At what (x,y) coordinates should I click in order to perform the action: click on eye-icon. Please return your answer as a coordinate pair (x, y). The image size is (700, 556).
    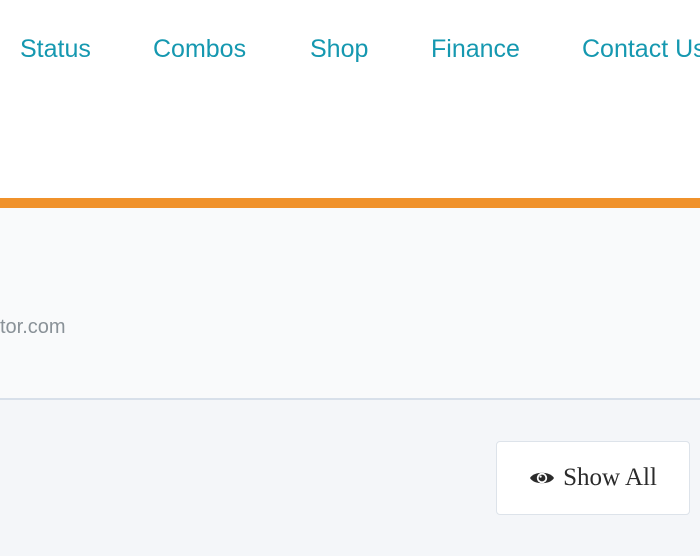
    Looking at the image, I should click on (542, 478).